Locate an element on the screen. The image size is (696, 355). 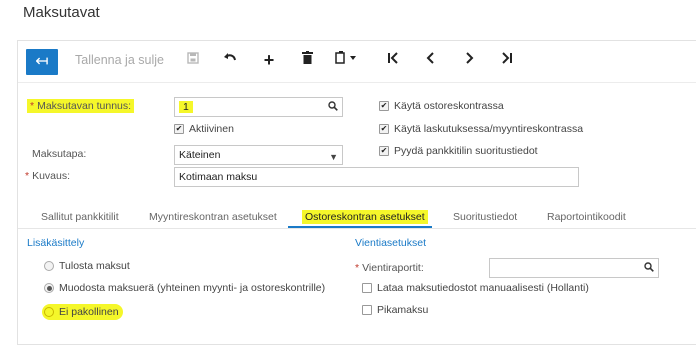
additional-processing-title: Lisäkäsittely is located at coordinates (56, 243).